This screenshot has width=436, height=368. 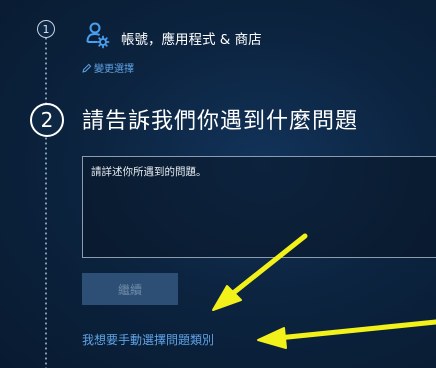 What do you see at coordinates (191, 40) in the screenshot?
I see `selected-category-label: 帳號，應用程式 & 商店` at bounding box center [191, 40].